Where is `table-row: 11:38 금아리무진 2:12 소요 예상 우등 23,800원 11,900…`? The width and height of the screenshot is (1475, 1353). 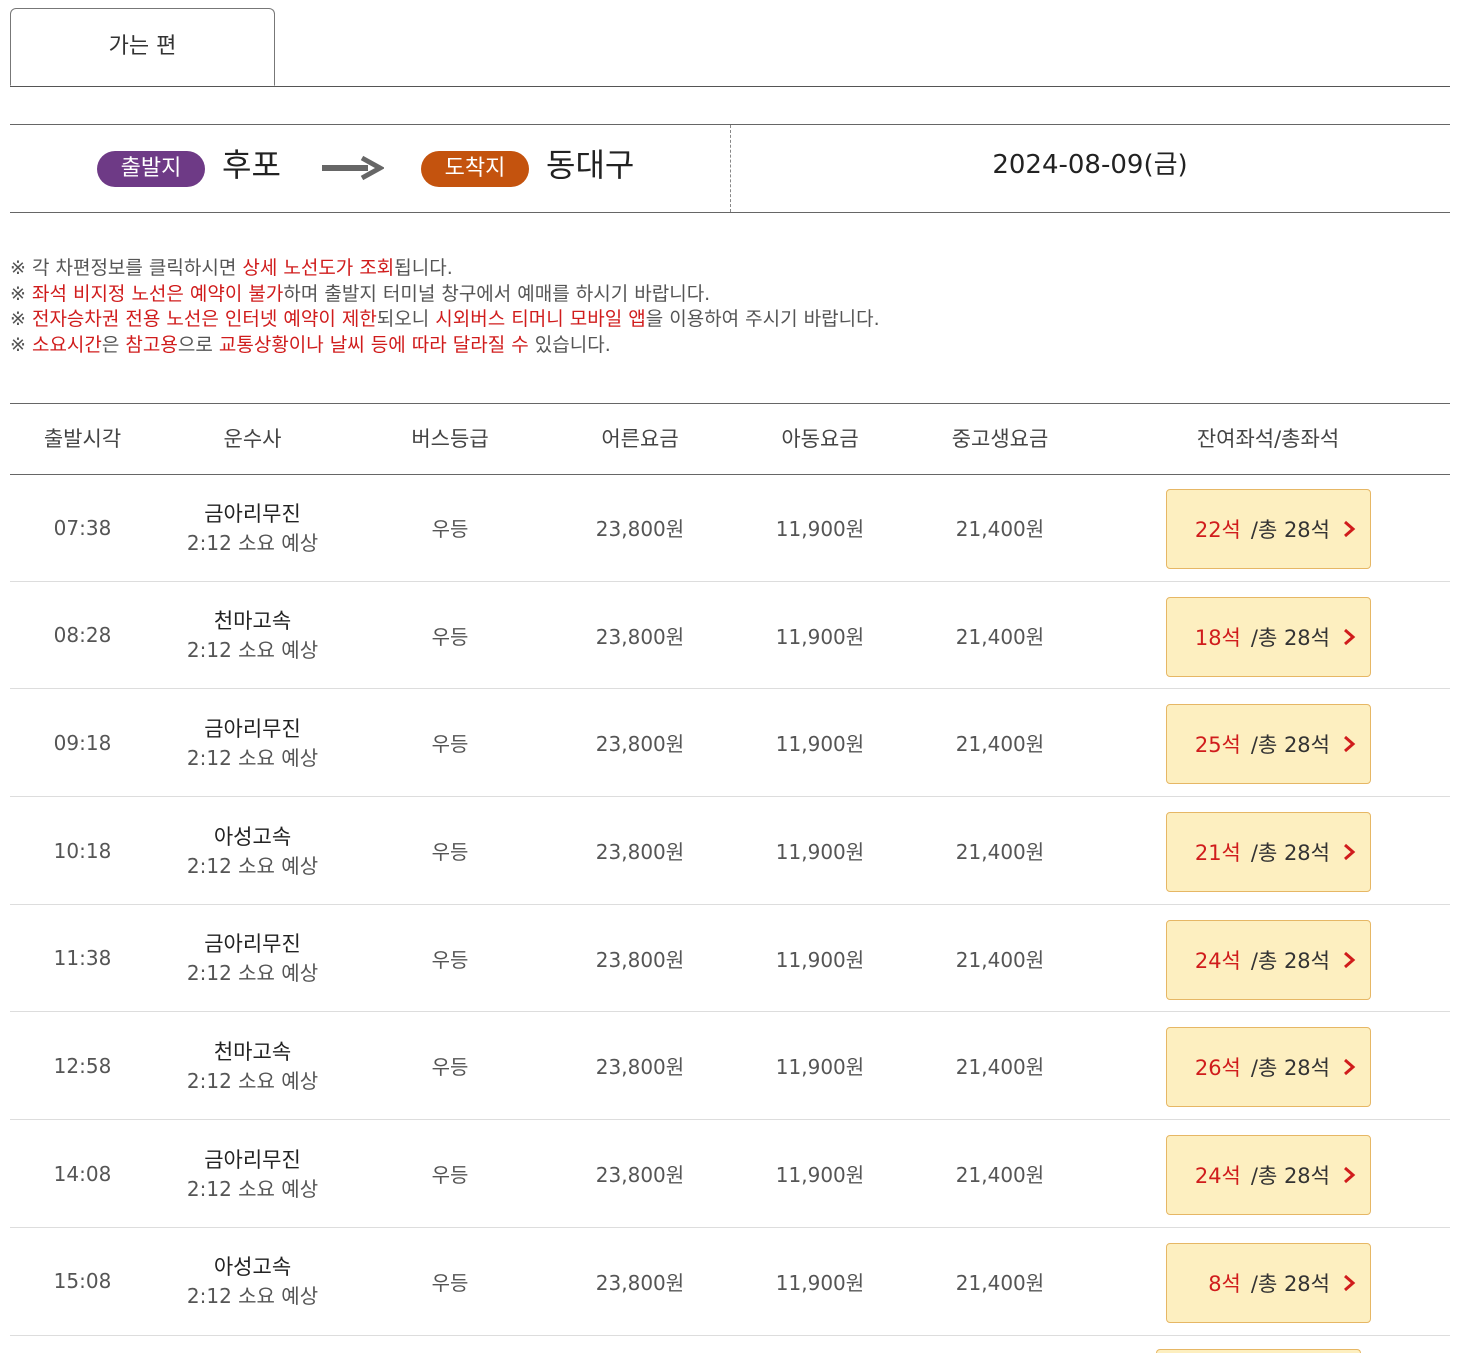 table-row: 11:38 금아리무진 2:12 소요 예상 우등 23,800원 11,900… is located at coordinates (730, 959).